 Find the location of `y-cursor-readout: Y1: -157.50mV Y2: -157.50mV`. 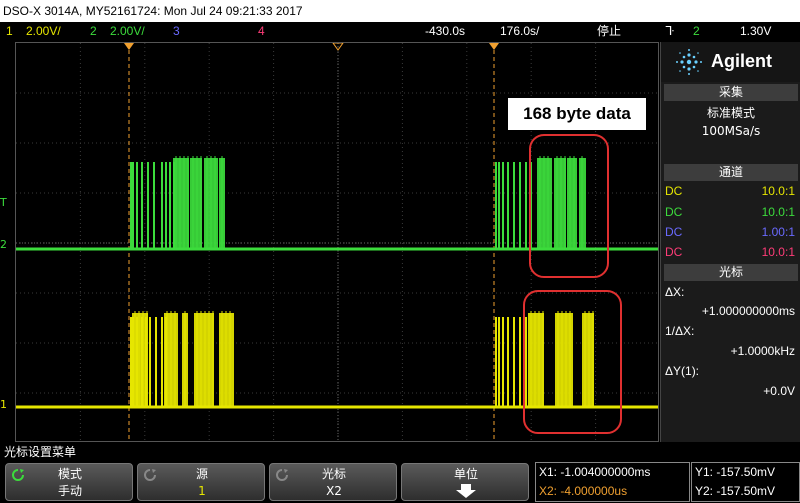

y-cursor-readout: Y1: -157.50mV Y2: -157.50mV is located at coordinates (745, 482).